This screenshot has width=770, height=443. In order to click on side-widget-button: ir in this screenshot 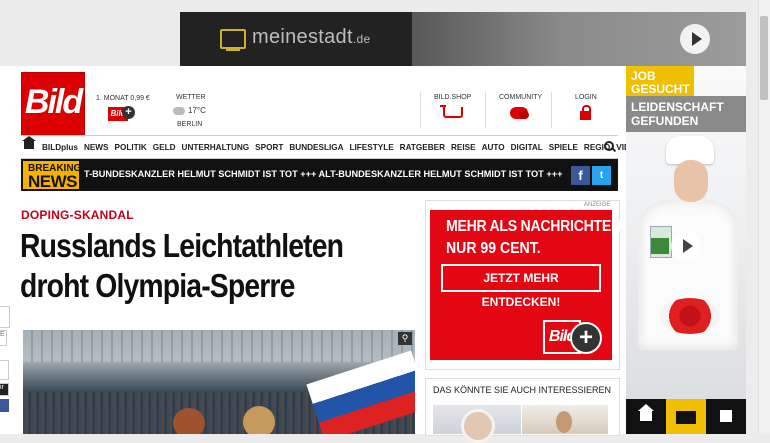, I will do `click(4, 389)`.